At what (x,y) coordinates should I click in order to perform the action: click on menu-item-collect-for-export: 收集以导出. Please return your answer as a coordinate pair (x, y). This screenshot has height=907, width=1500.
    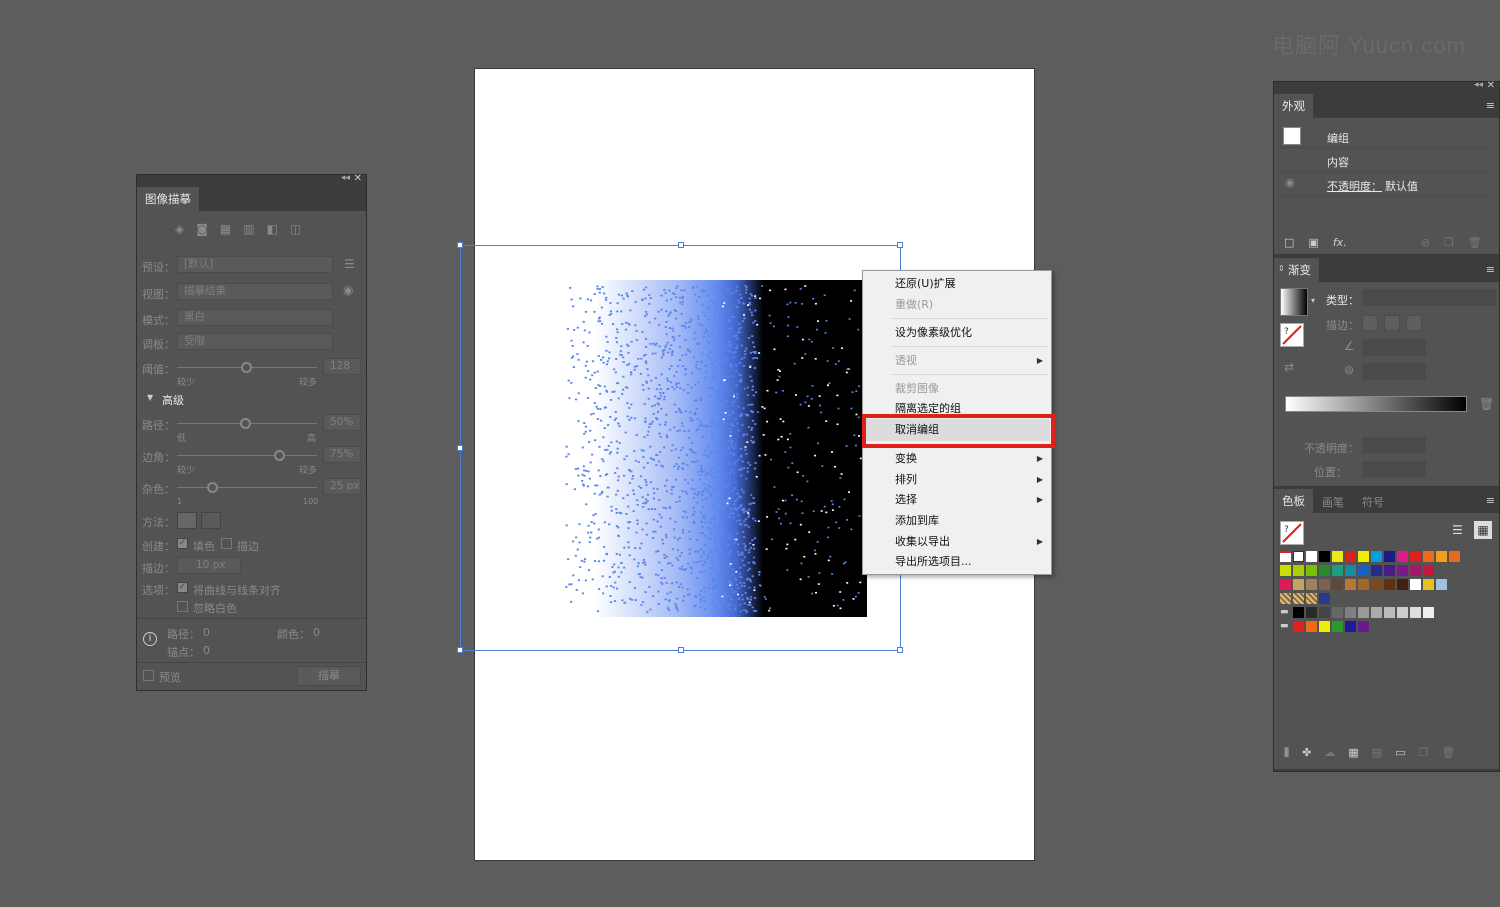
    Looking at the image, I should click on (922, 542).